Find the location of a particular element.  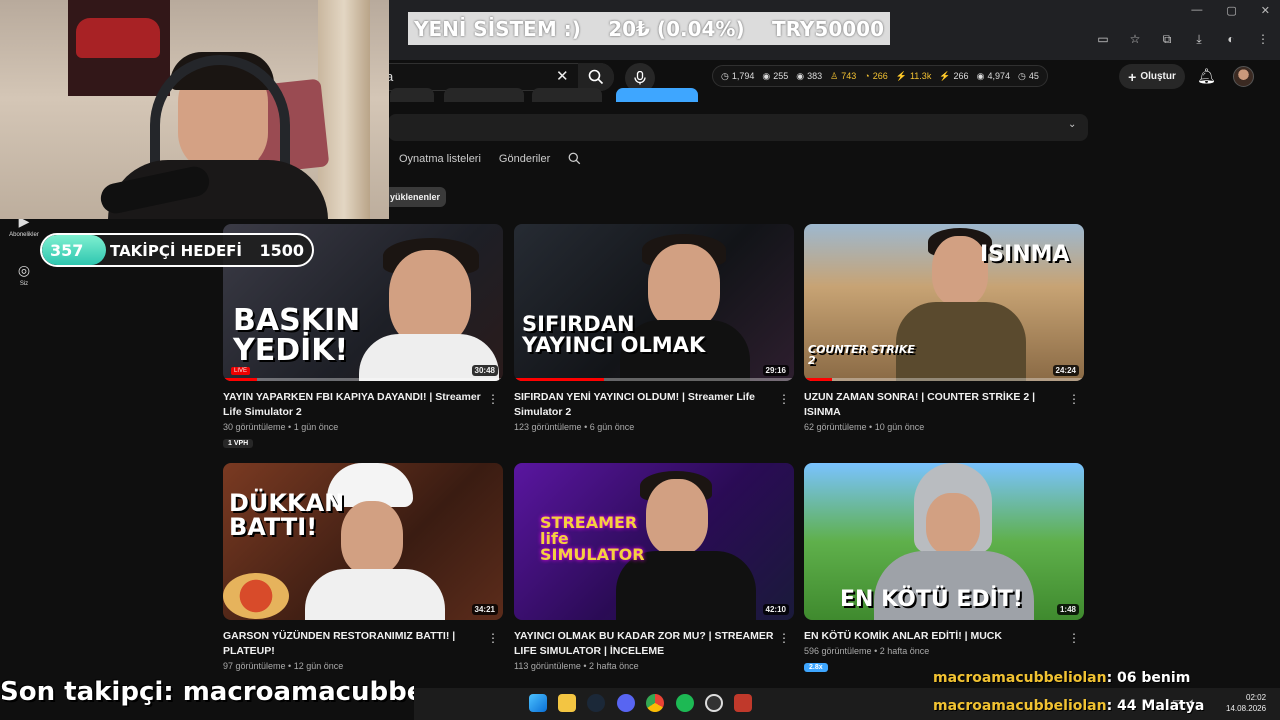

stat-item: ◷ 1,794 is located at coordinates (737, 76).